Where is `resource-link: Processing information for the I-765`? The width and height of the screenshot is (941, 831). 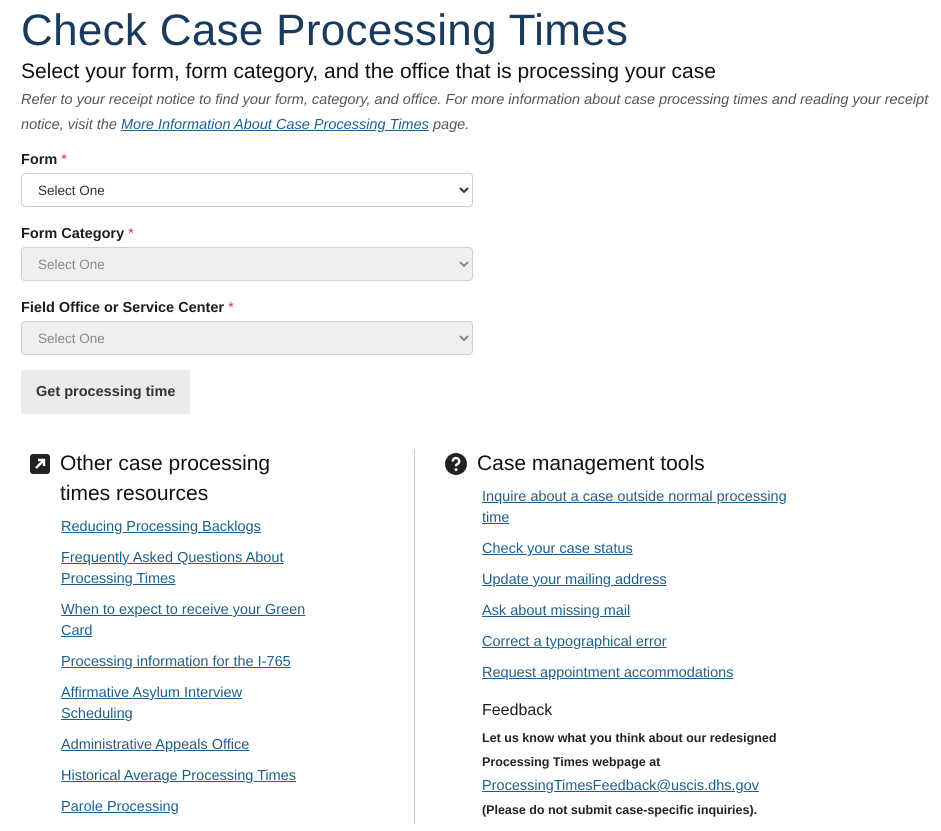
resource-link: Processing information for the I-765 is located at coordinates (176, 662).